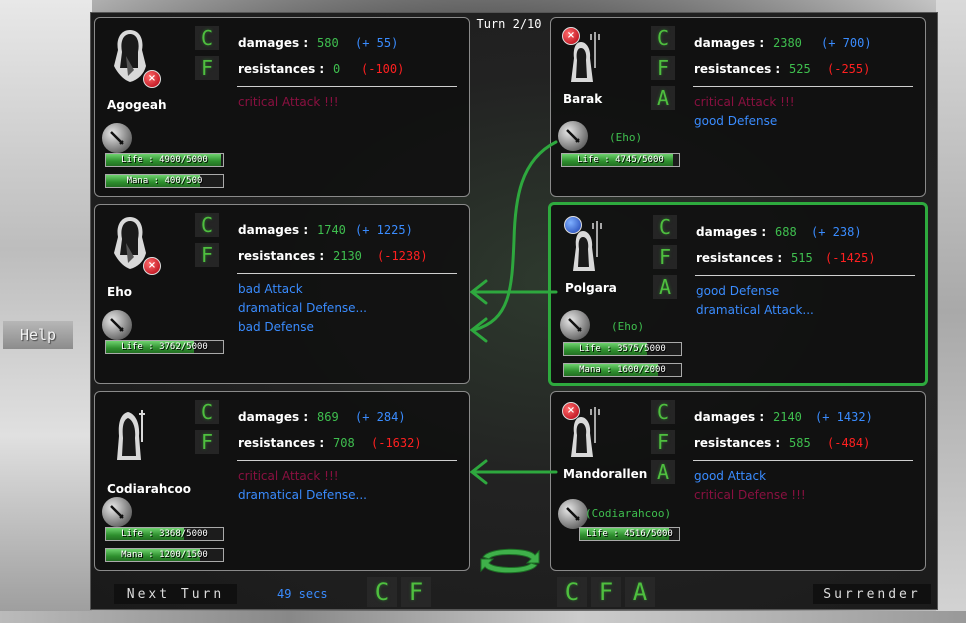 Image resolution: width=966 pixels, height=623 pixels. I want to click on combat-message: bad Attack, so click(270, 289).